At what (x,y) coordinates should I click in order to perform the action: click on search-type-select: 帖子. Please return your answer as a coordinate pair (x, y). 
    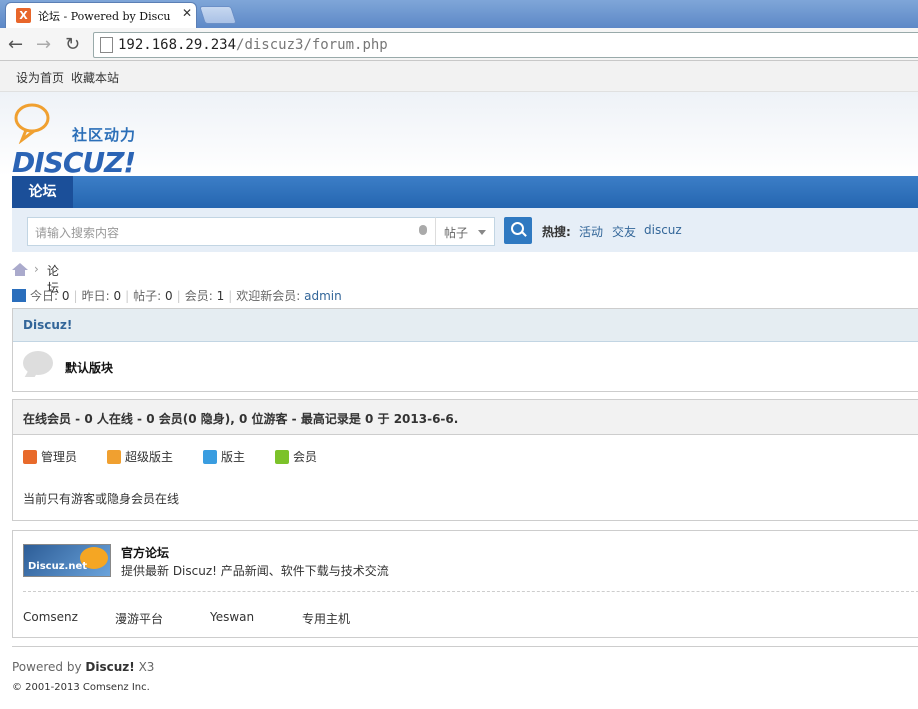
    Looking at the image, I should click on (465, 231).